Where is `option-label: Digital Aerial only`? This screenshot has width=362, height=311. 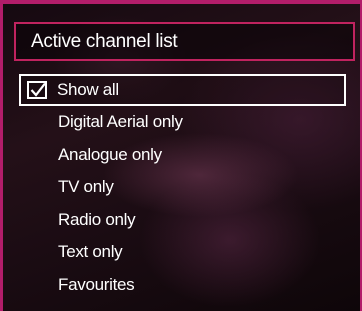 option-label: Digital Aerial only is located at coordinates (120, 121).